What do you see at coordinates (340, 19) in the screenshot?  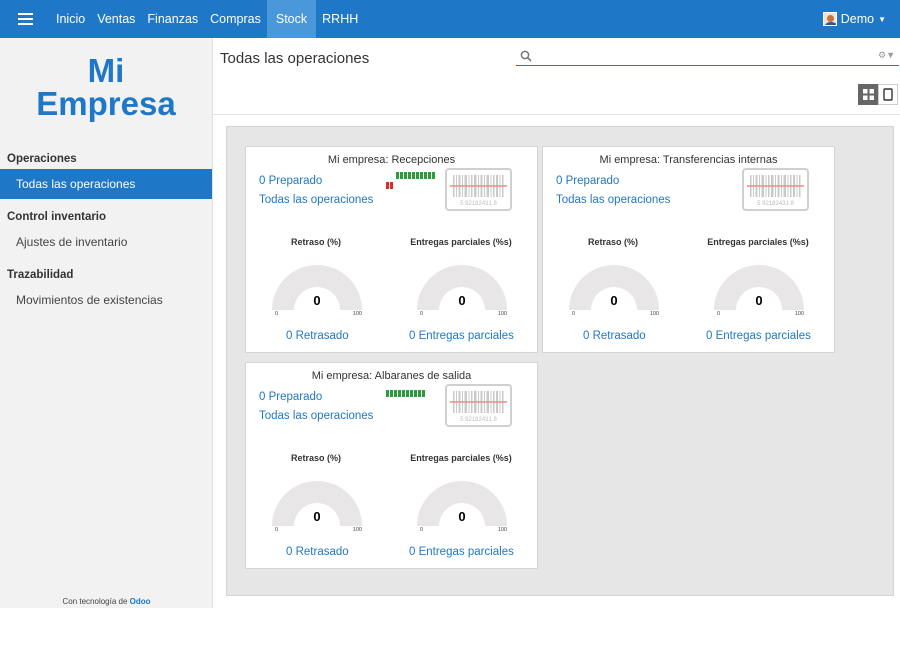 I see `menu-item-rrhh: RRHH` at bounding box center [340, 19].